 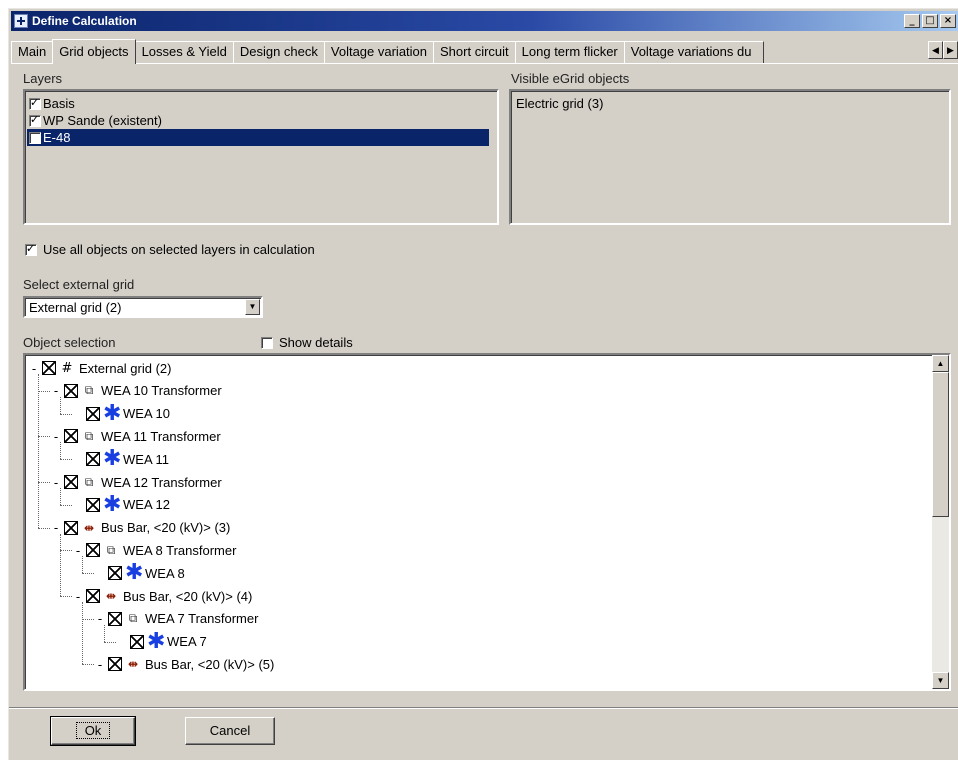 What do you see at coordinates (930, 21) in the screenshot?
I see `maximize-button: □` at bounding box center [930, 21].